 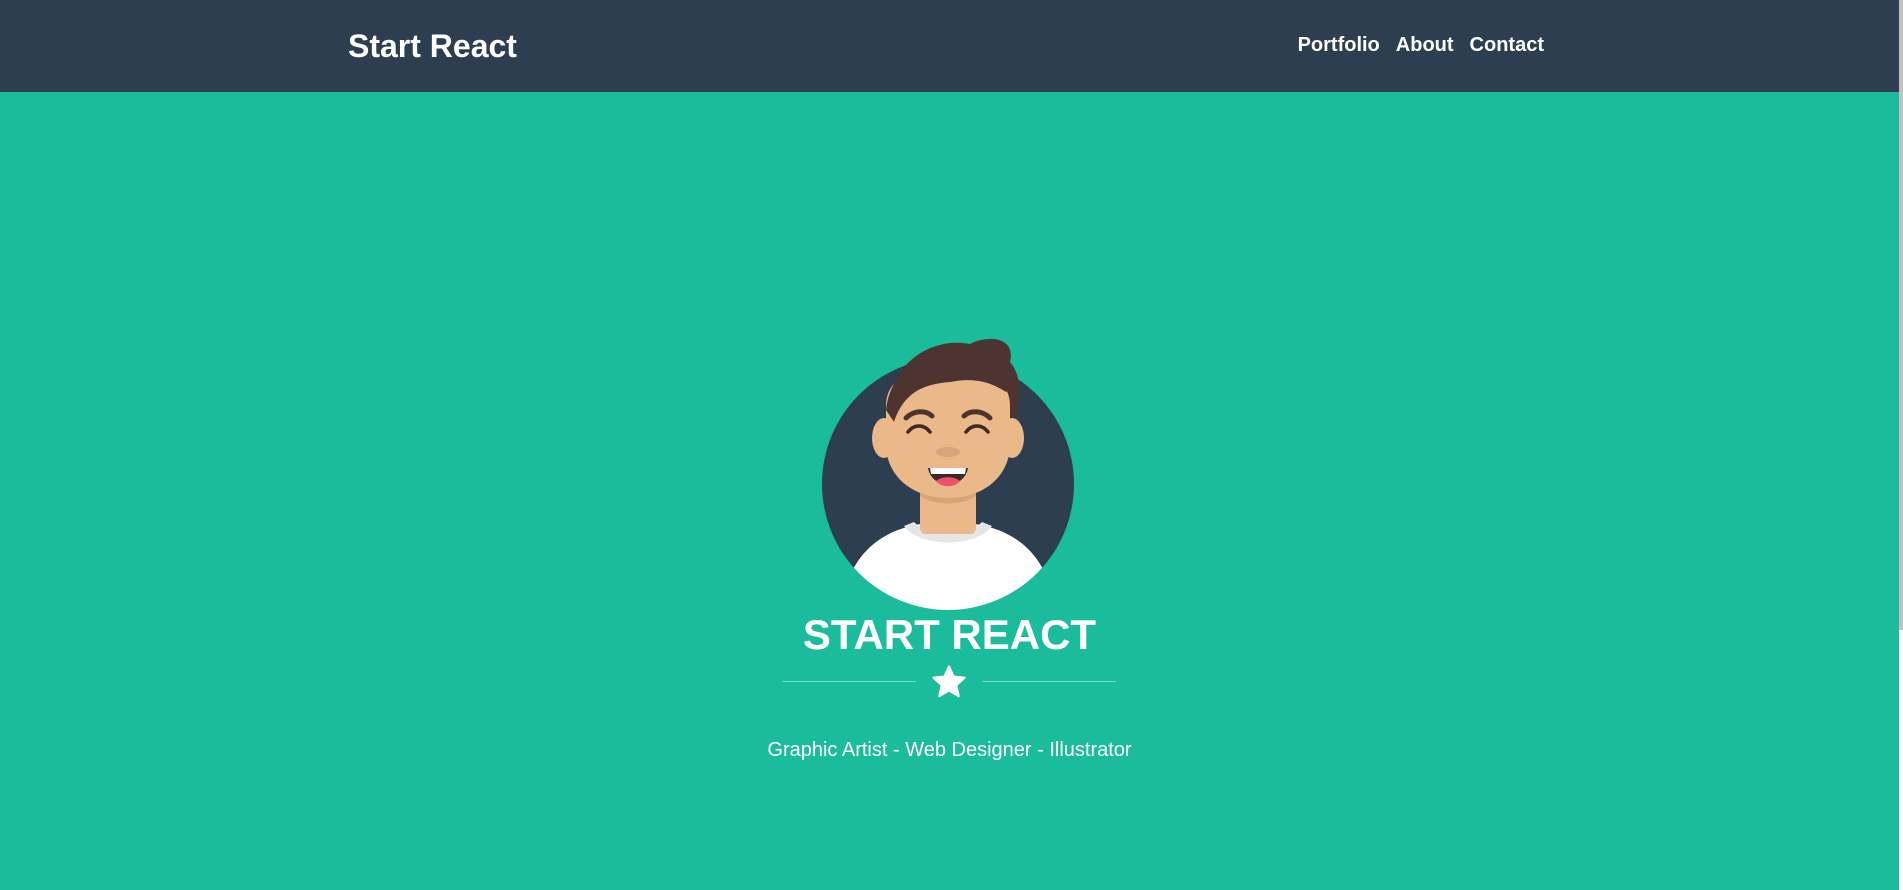 What do you see at coordinates (949, 46) in the screenshot?
I see `navbar: Start React Portfolio About Contact` at bounding box center [949, 46].